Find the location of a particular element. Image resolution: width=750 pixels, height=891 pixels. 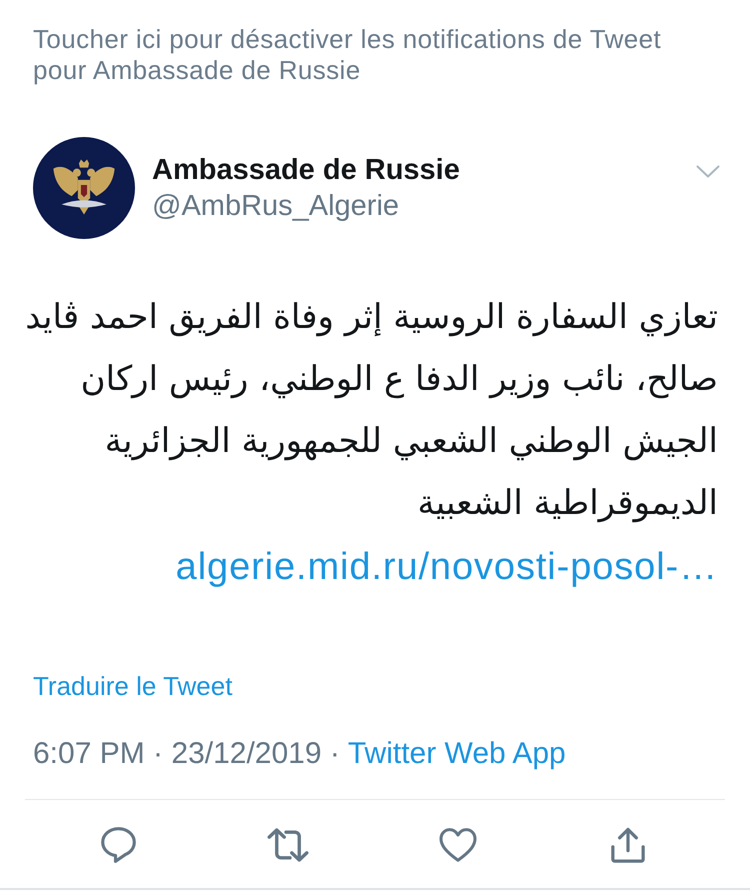

translate-link: Traduire le Tweet is located at coordinates (132, 686).